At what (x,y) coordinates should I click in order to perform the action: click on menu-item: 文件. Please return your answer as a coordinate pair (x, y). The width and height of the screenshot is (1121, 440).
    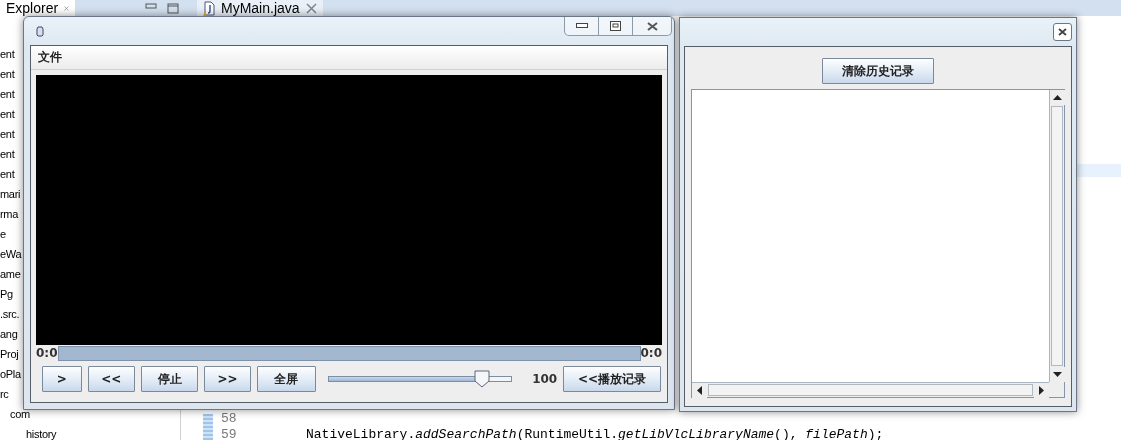
    Looking at the image, I should click on (50, 57).